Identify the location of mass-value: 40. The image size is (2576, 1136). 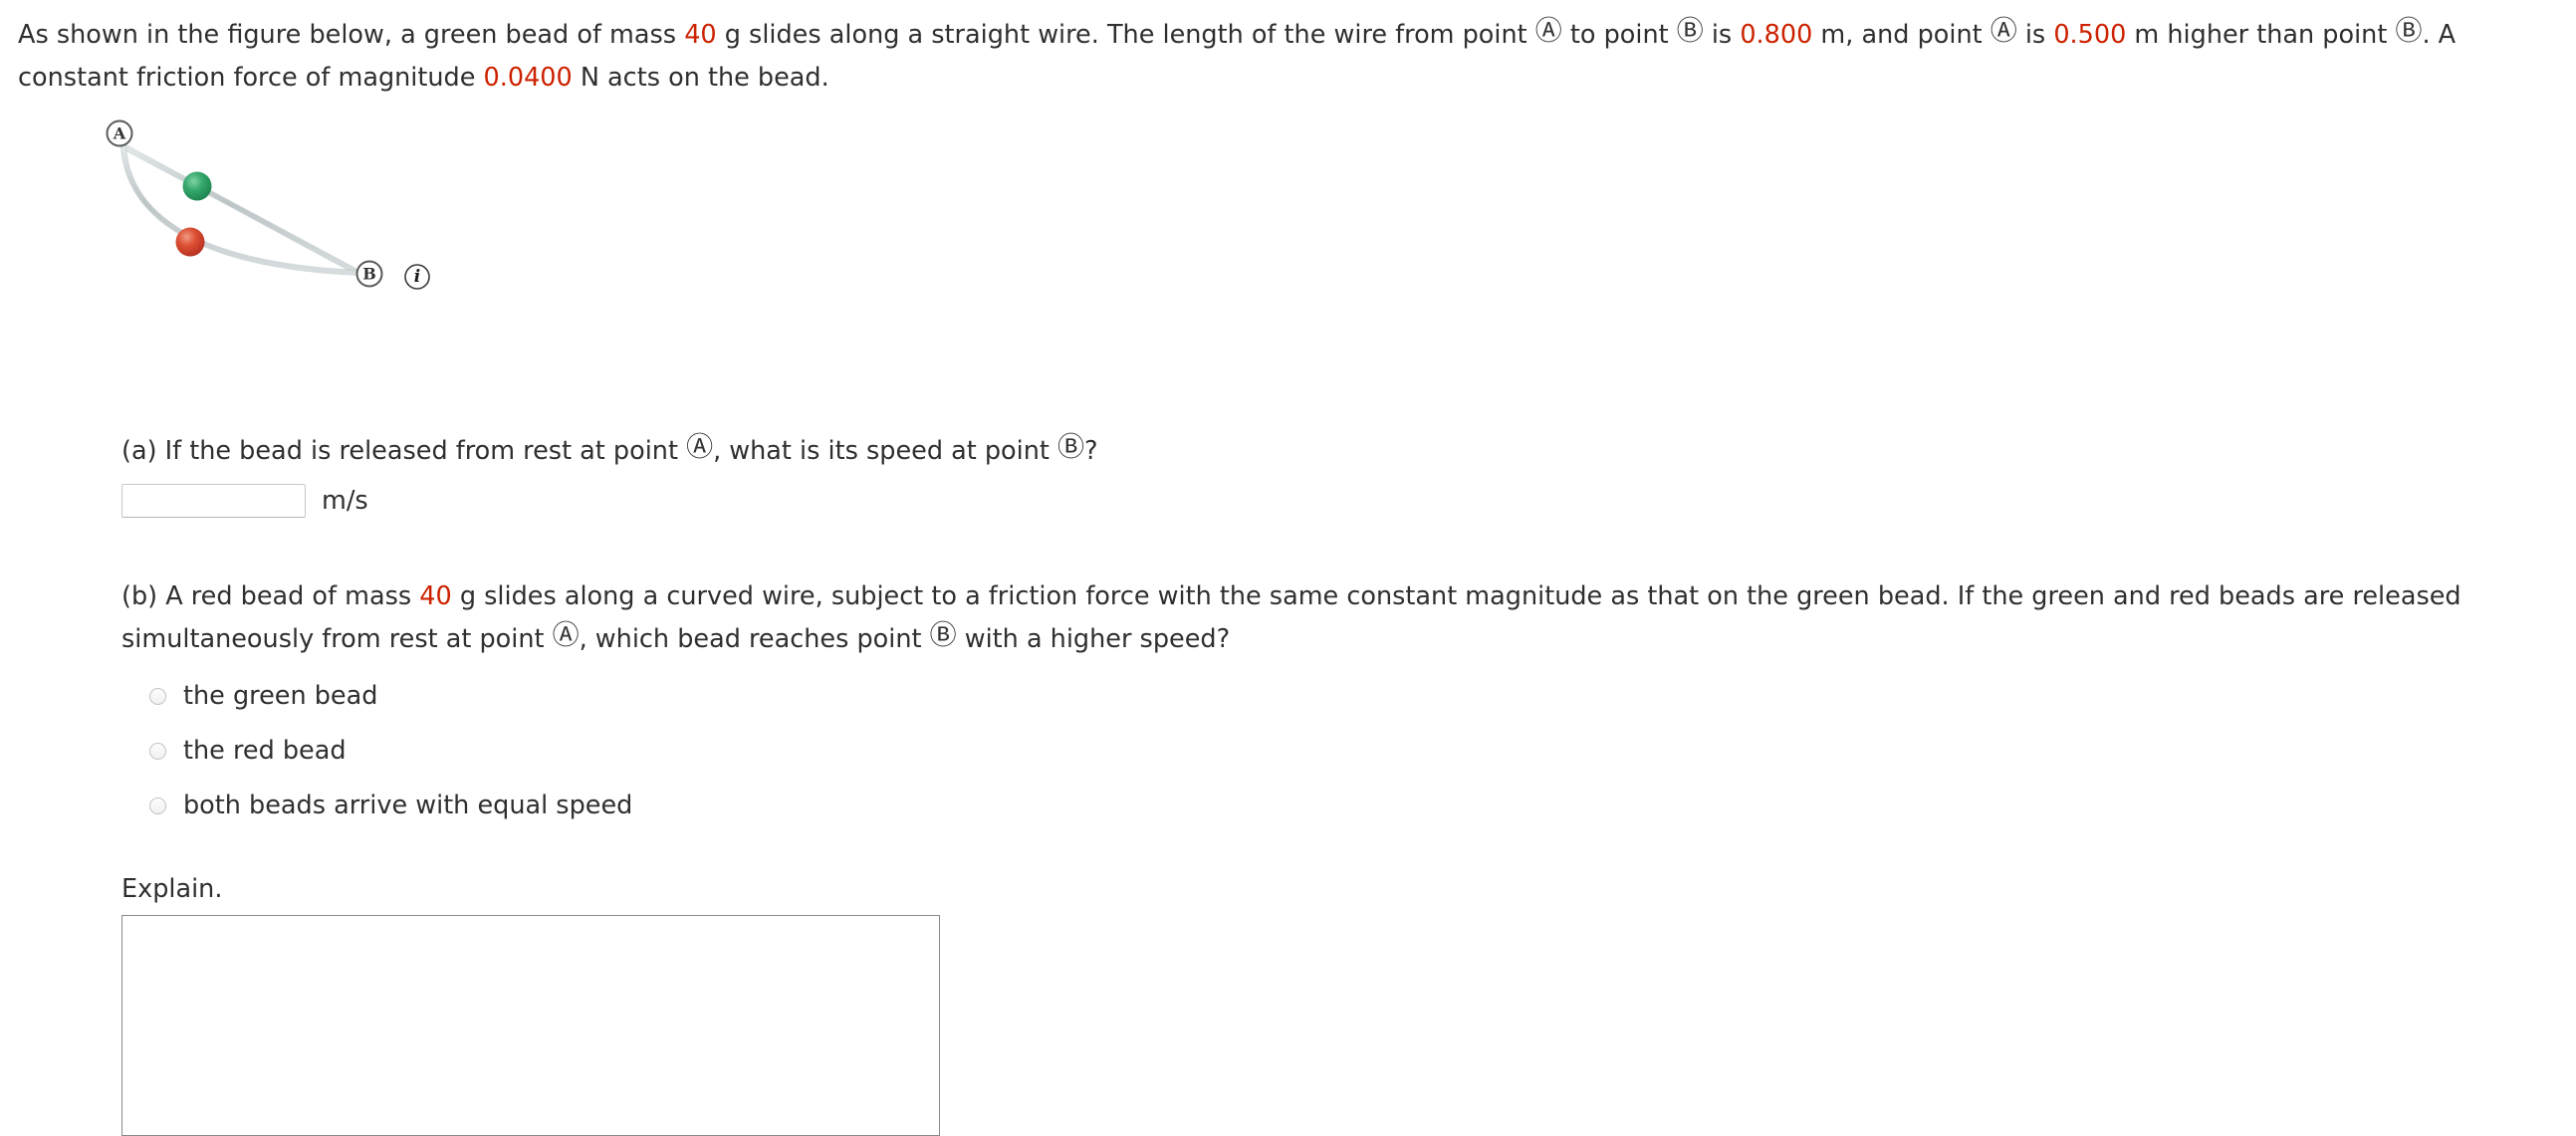
(700, 35).